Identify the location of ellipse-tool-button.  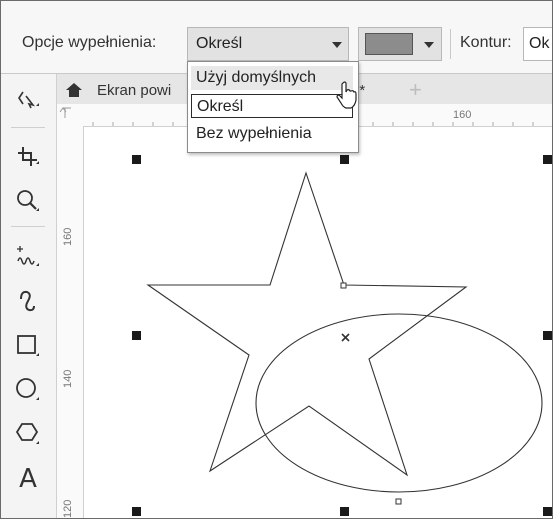
(28, 389).